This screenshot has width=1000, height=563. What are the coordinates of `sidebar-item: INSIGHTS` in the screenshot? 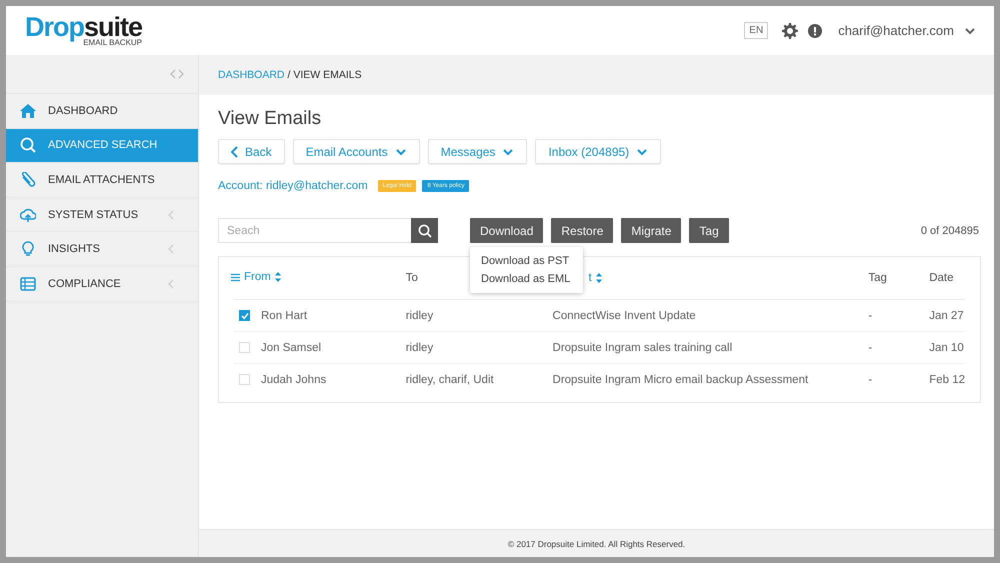 It's located at (102, 249).